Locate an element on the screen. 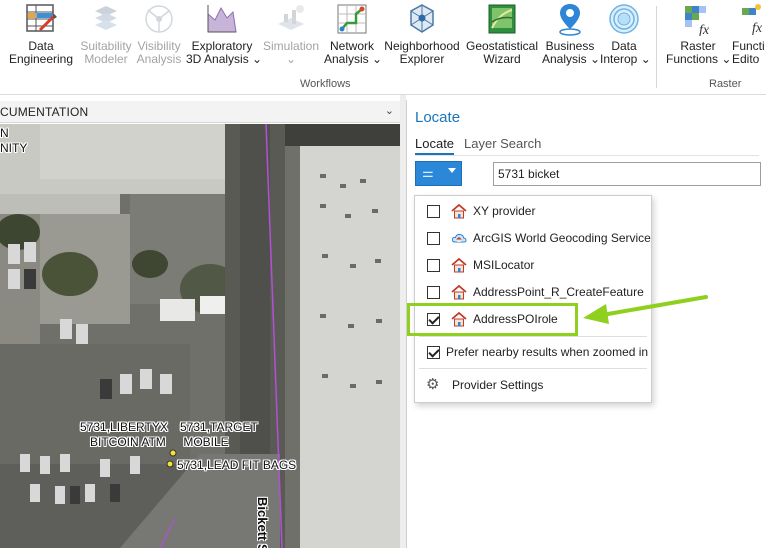 The width and height of the screenshot is (766, 548). network-analysis-button: Network Analysis ⌄ is located at coordinates (353, 36).